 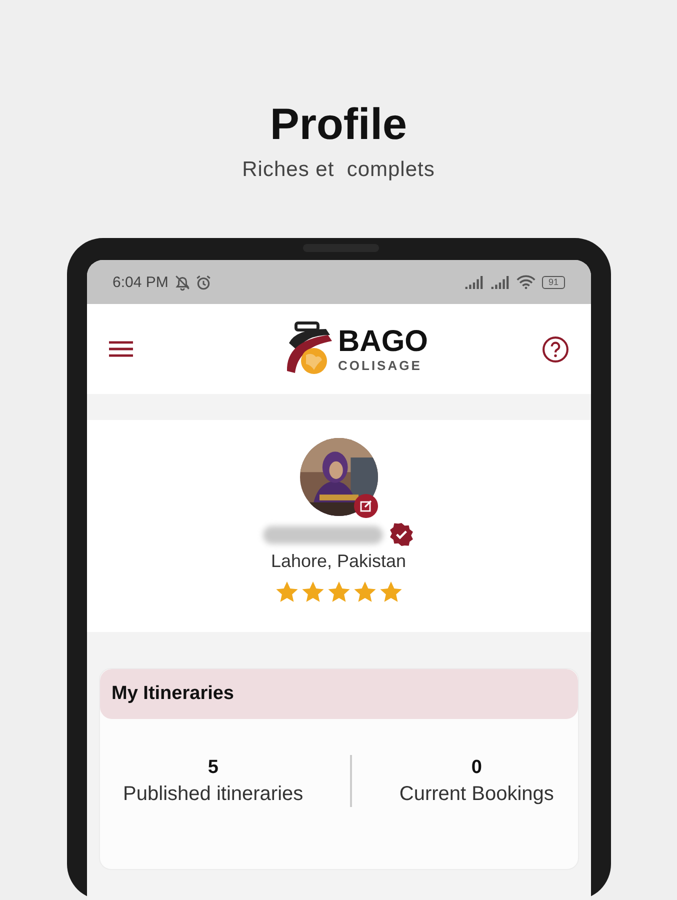 What do you see at coordinates (338, 561) in the screenshot?
I see `location-text: Lahore, Pakistan` at bounding box center [338, 561].